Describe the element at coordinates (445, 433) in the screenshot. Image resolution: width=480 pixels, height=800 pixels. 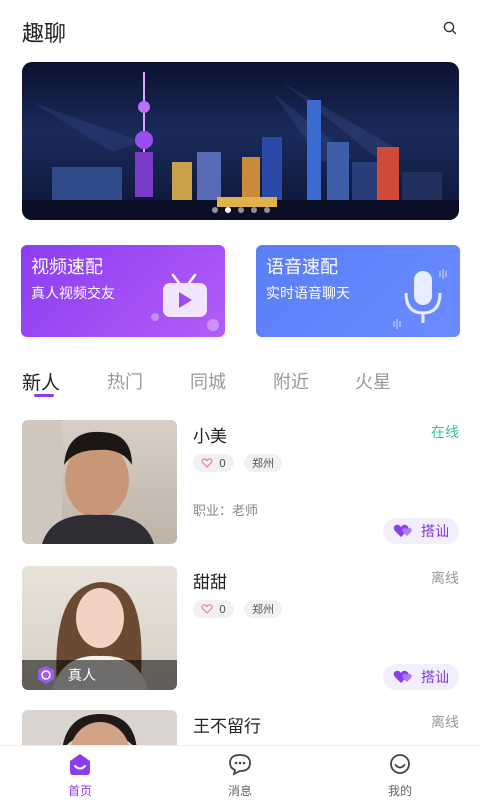
I see `status-badge: 在线` at that location.